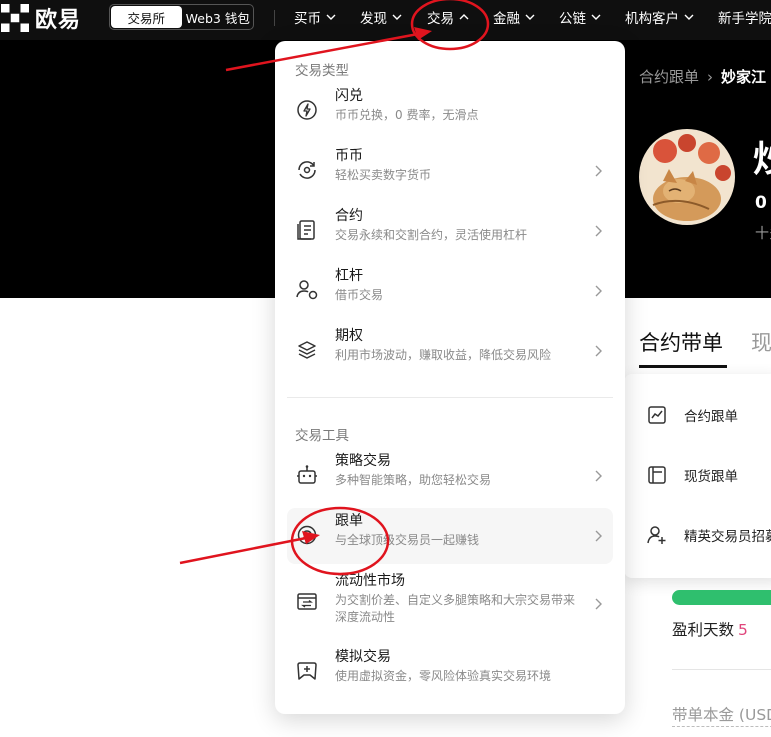 The height and width of the screenshot is (737, 771). What do you see at coordinates (744, 77) in the screenshot?
I see `breadcrumb-current: 妙家江` at bounding box center [744, 77].